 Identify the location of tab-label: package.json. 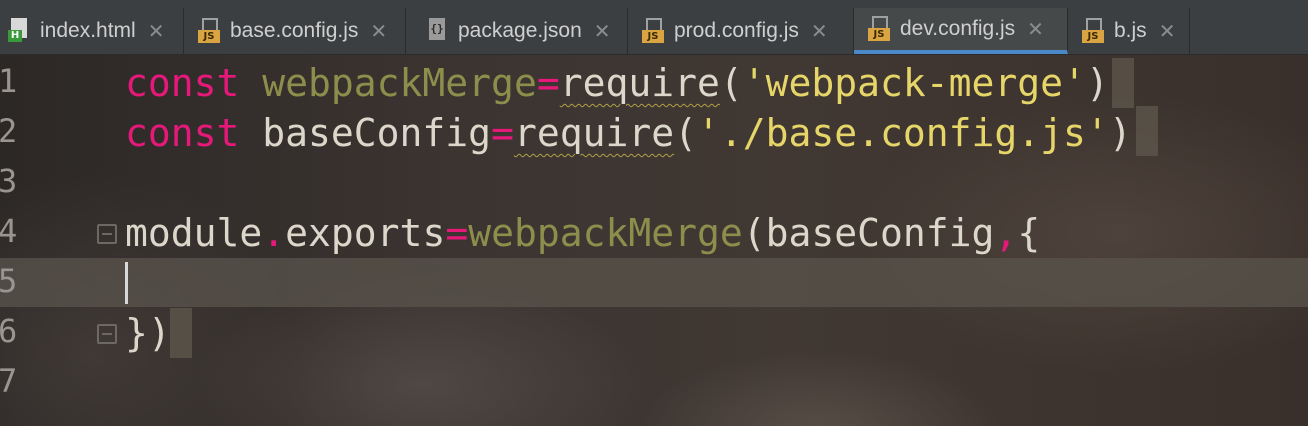
(520, 30).